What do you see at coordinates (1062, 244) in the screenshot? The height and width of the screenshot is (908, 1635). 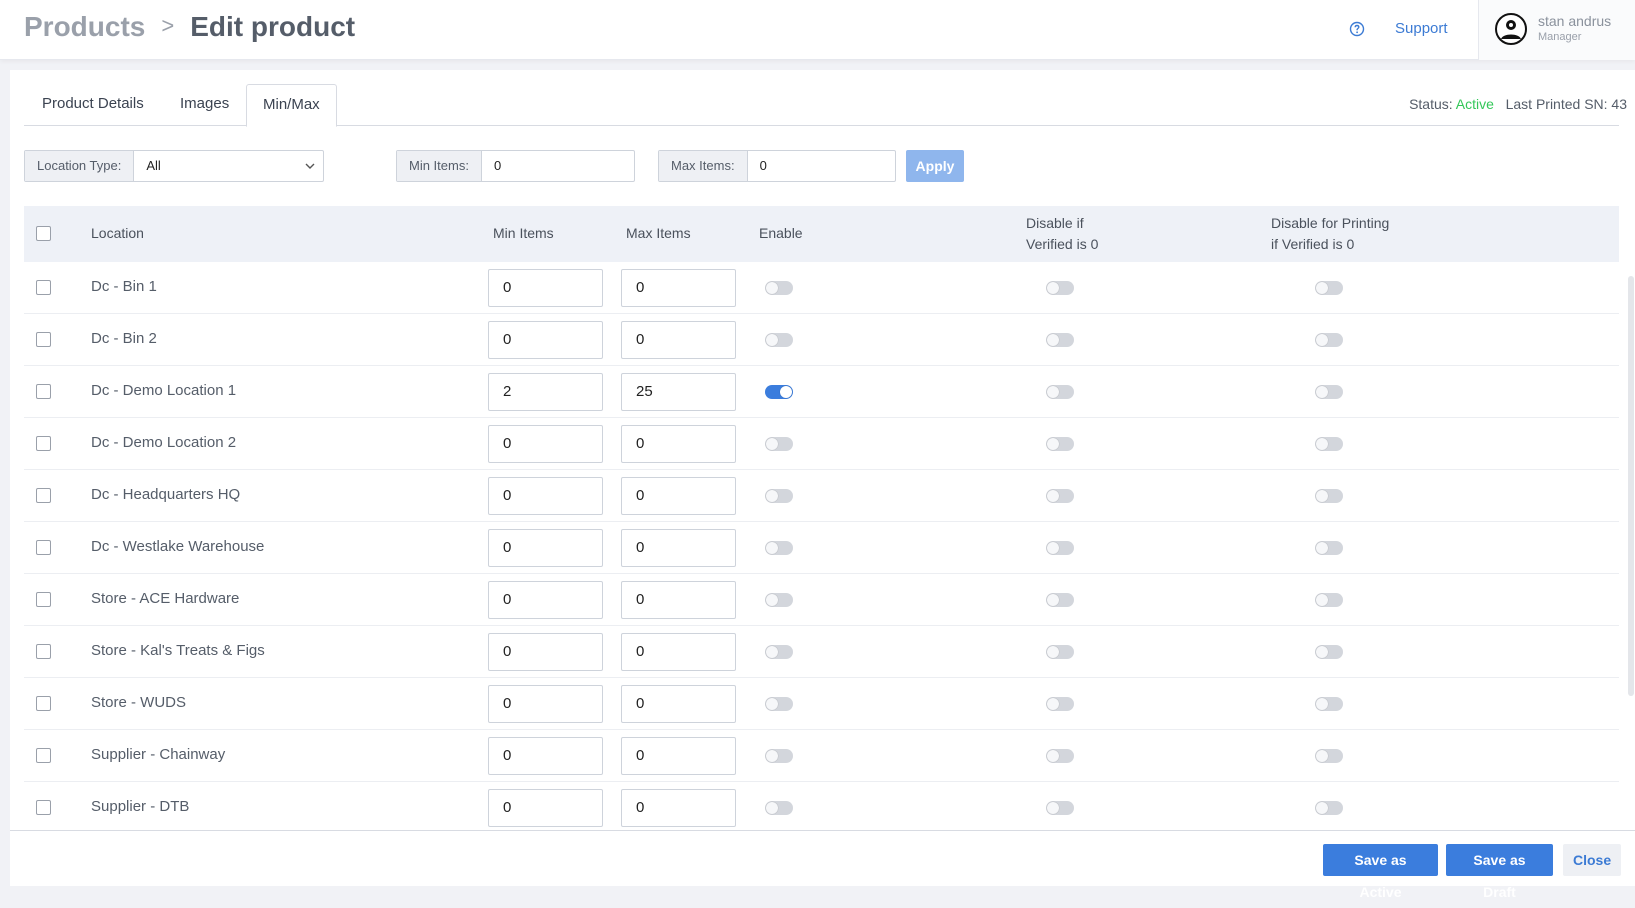 I see `col-disable-verified-line2: Verified is 0` at bounding box center [1062, 244].